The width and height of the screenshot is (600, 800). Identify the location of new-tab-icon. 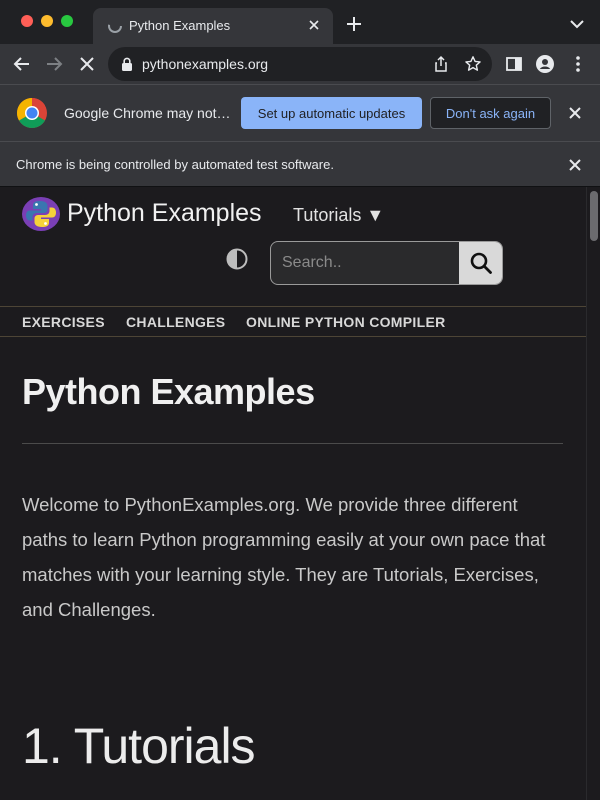
(354, 24).